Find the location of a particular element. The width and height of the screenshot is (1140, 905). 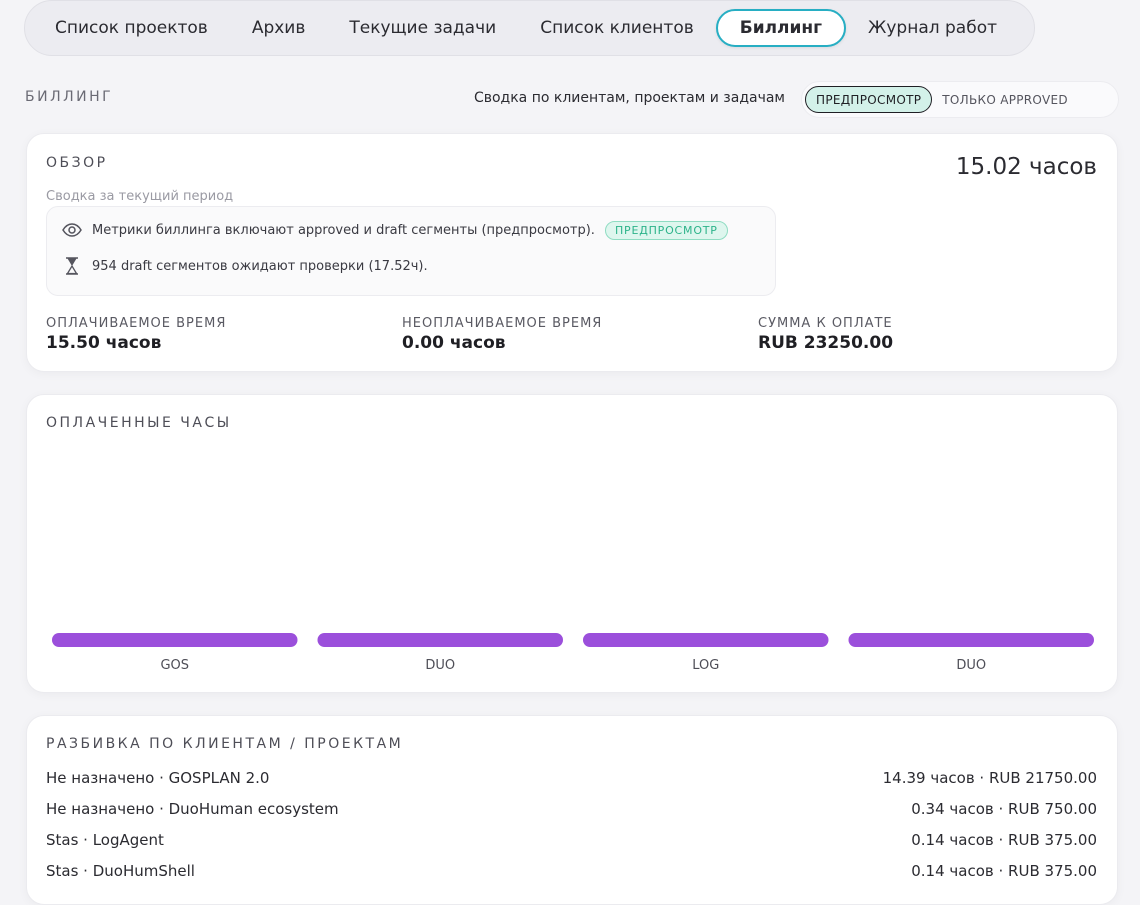

overview-subtitle: Сводка за текущий период is located at coordinates (140, 196).